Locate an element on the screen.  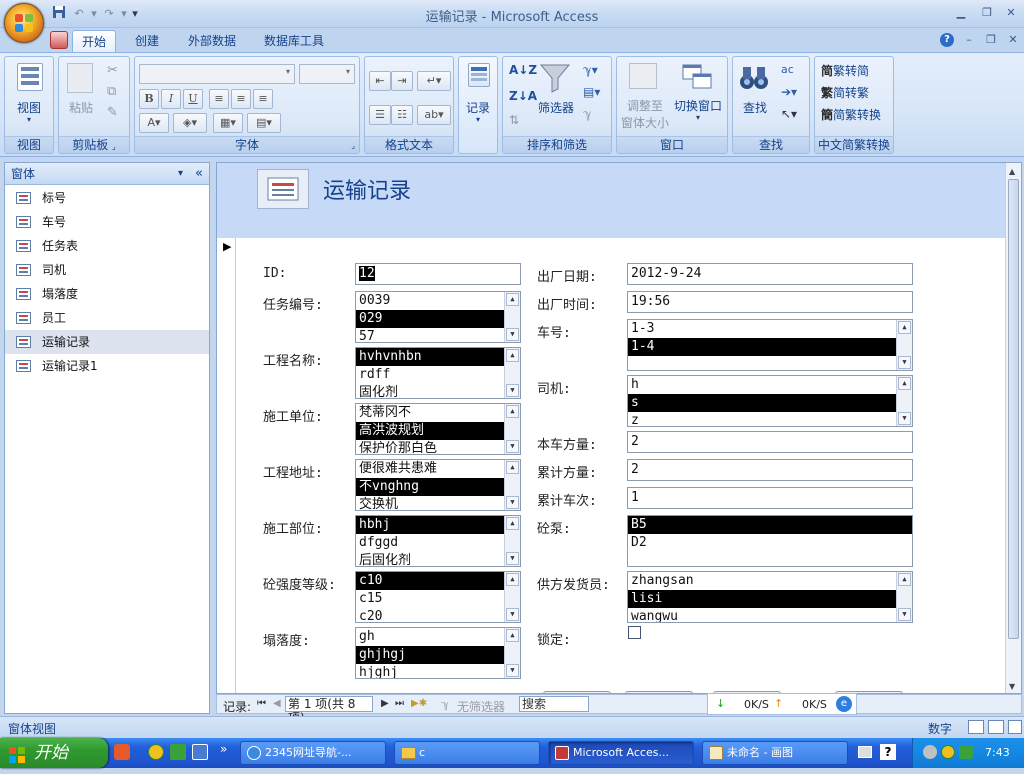
nav-item-biaohao: 标号 is located at coordinates (107, 198).